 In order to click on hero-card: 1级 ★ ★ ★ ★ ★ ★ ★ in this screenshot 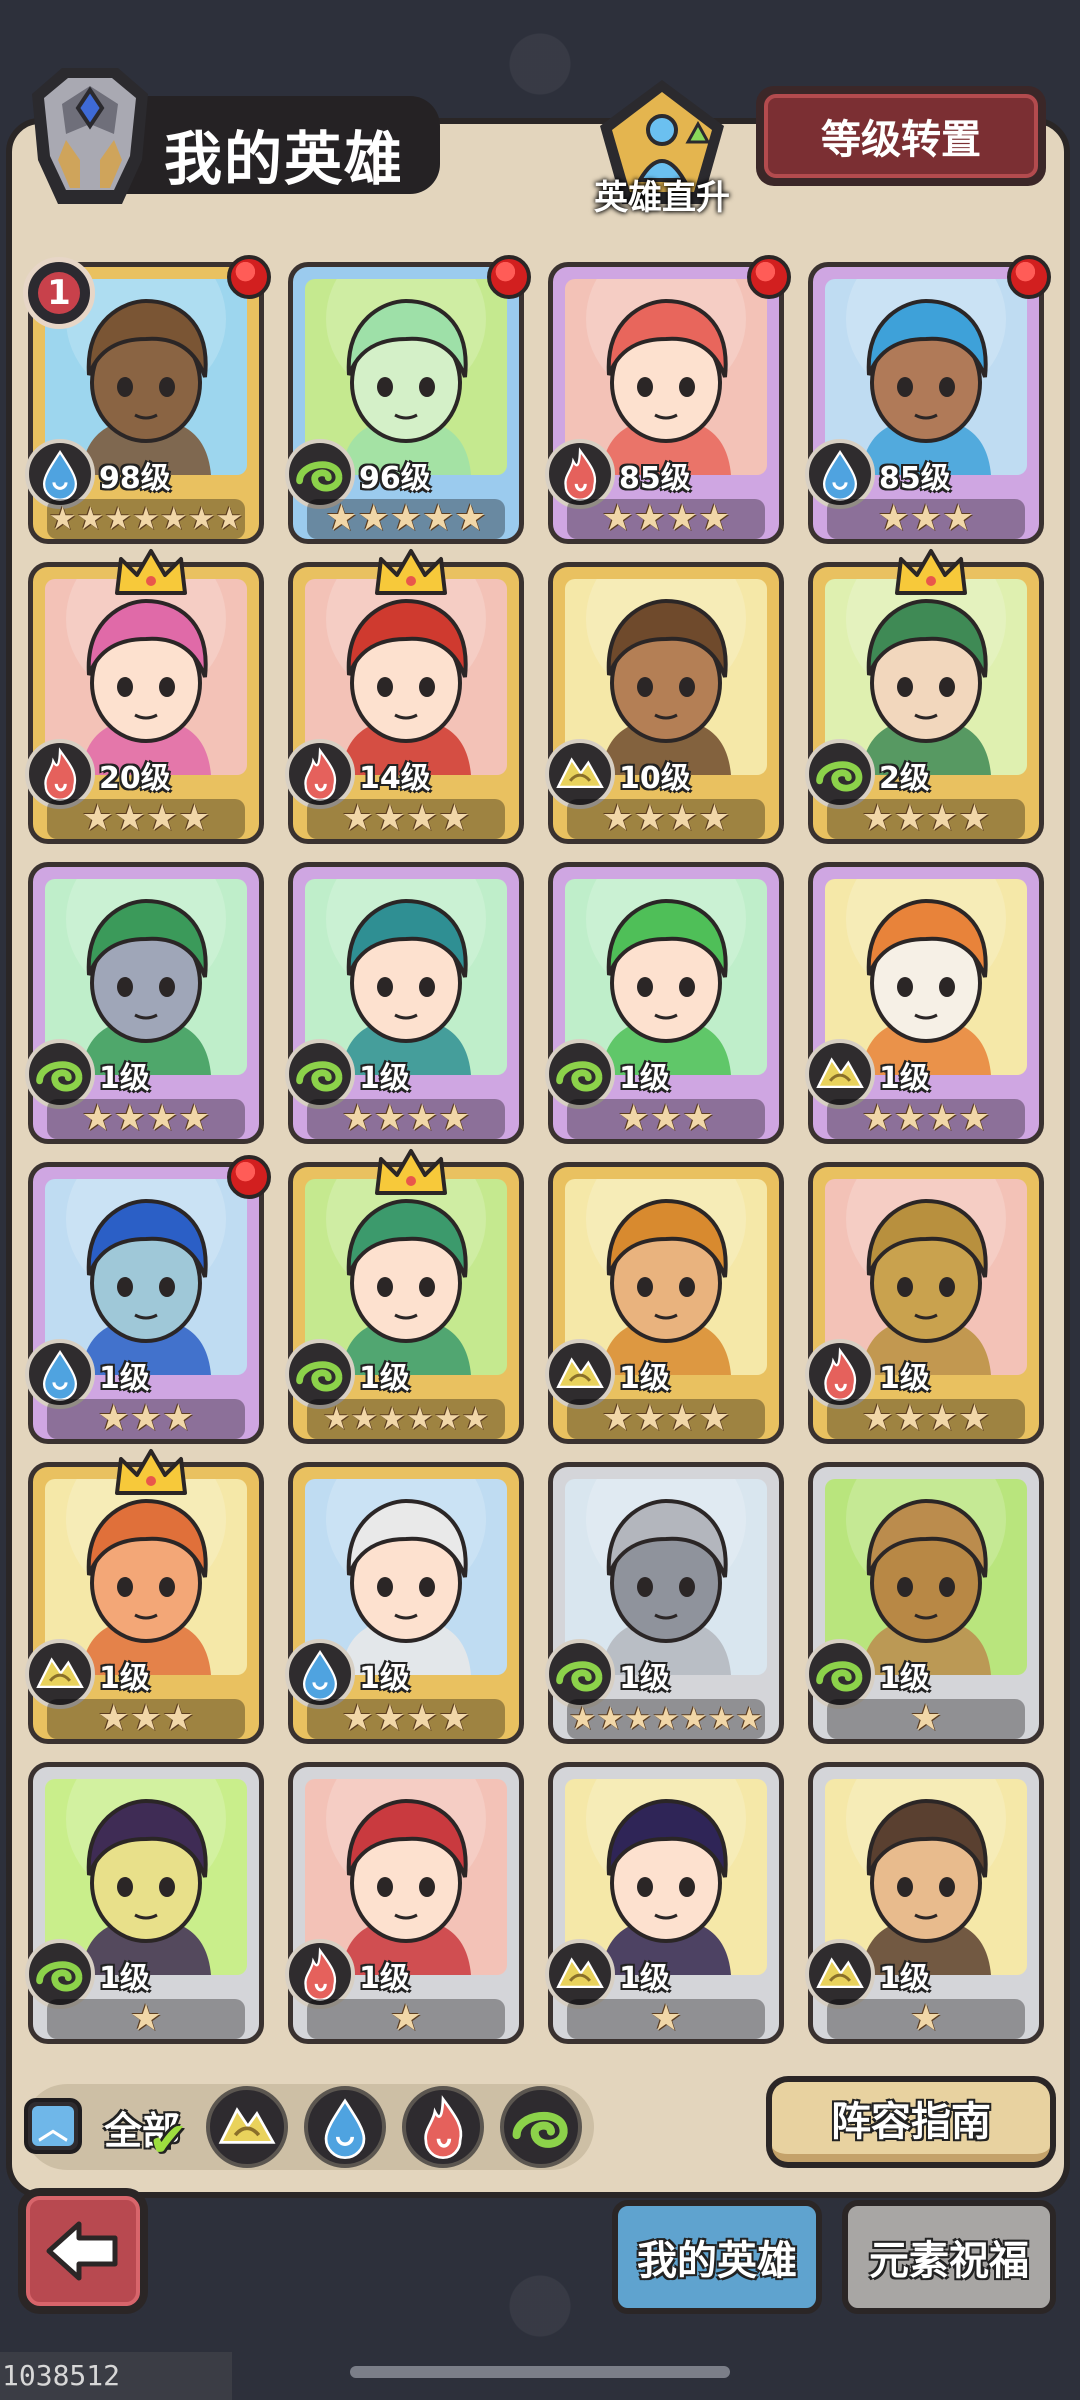, I will do `click(664, 1603)`.